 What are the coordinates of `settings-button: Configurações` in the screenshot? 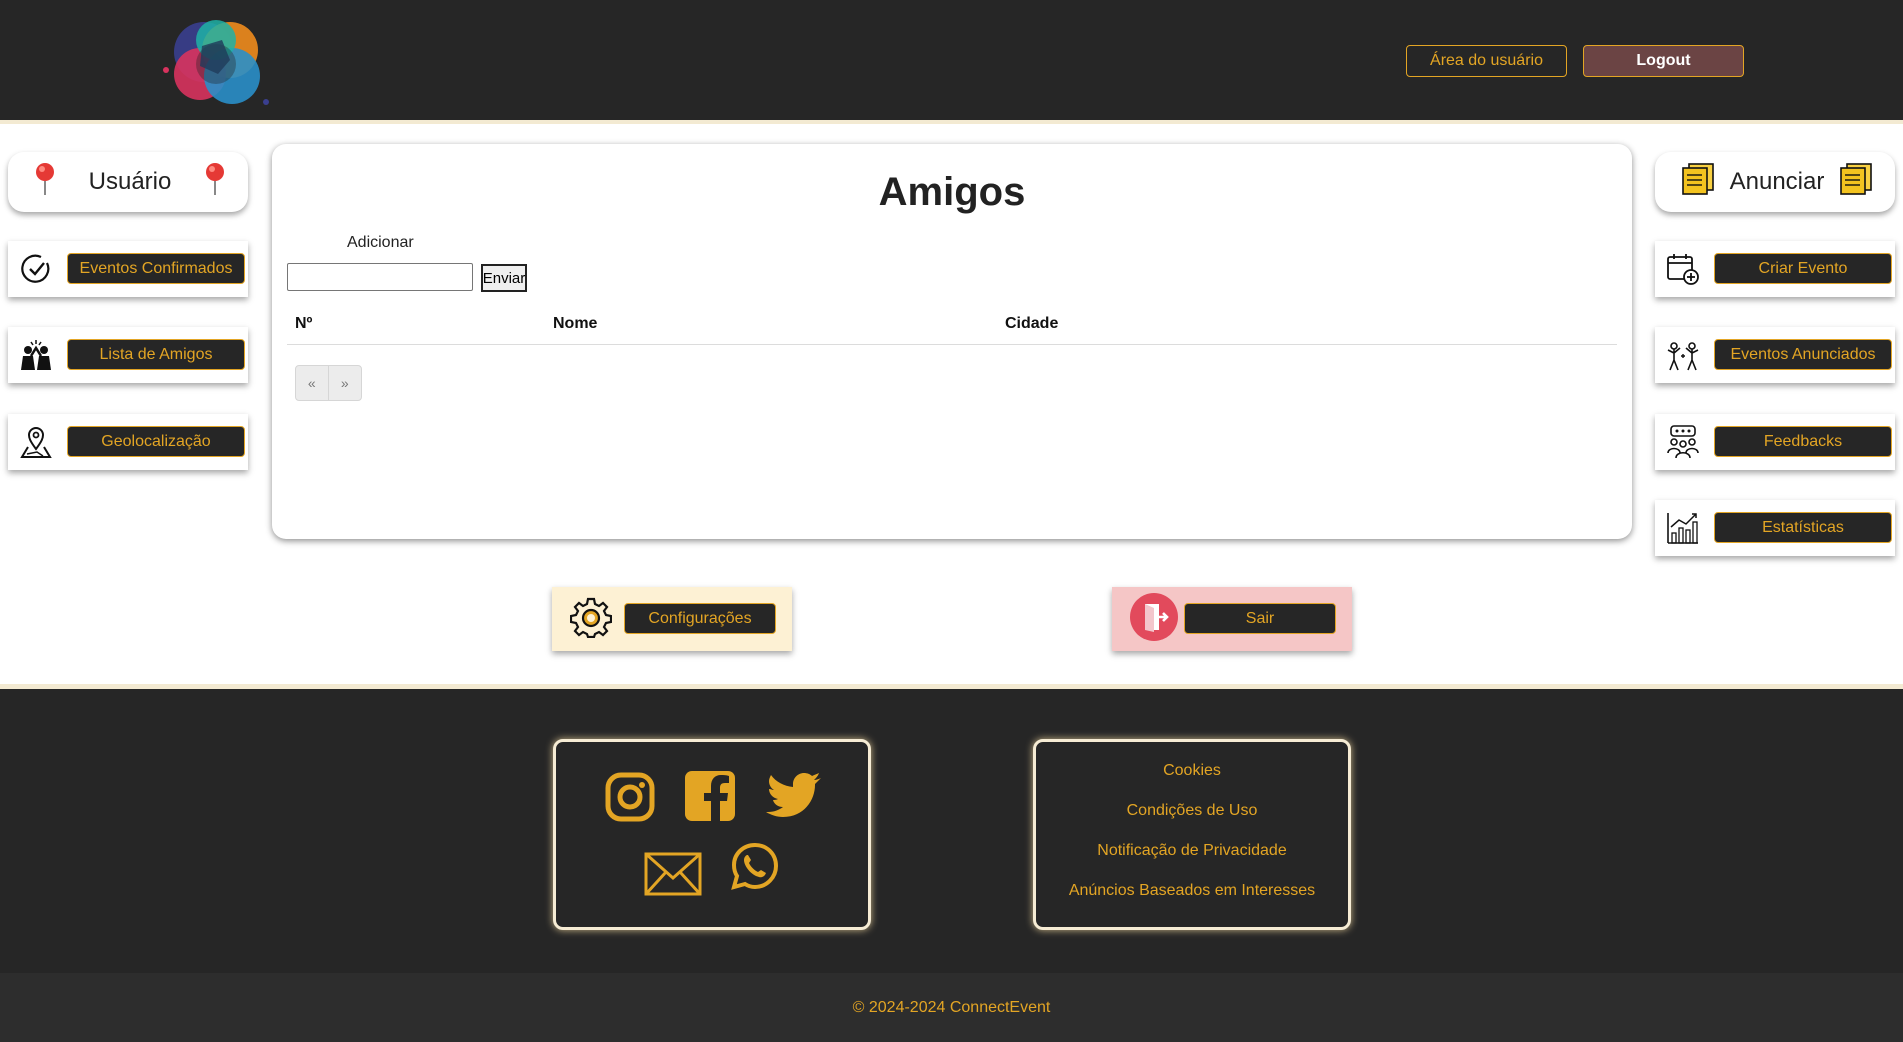 It's located at (700, 618).